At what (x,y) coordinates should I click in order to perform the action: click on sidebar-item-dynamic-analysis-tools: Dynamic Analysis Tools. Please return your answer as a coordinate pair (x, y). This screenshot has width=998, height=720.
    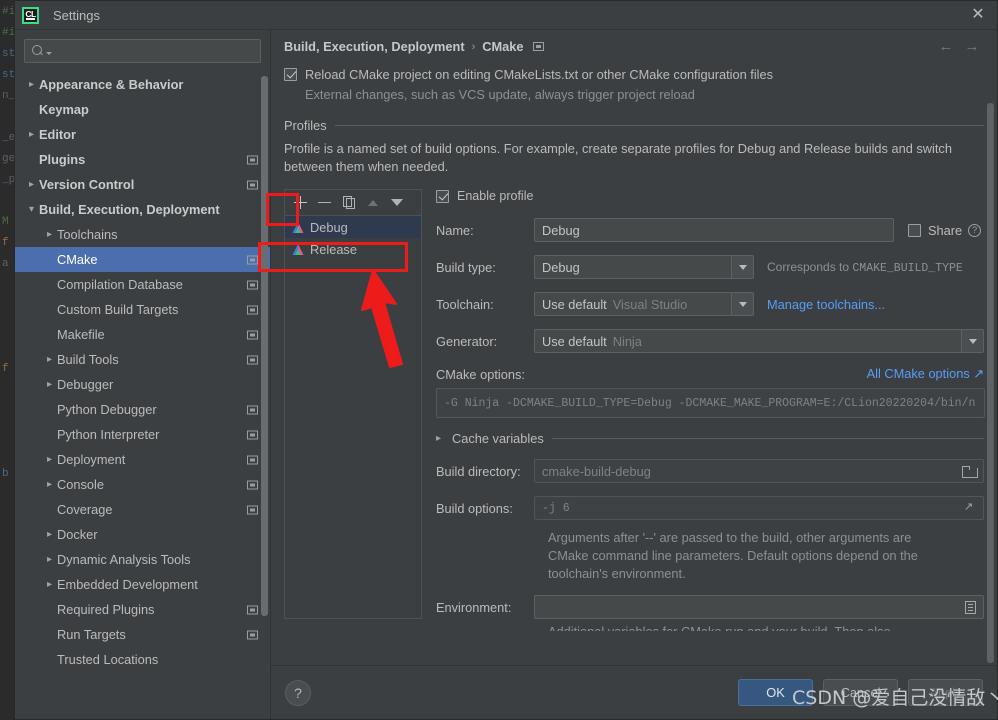
    Looking at the image, I should click on (142, 559).